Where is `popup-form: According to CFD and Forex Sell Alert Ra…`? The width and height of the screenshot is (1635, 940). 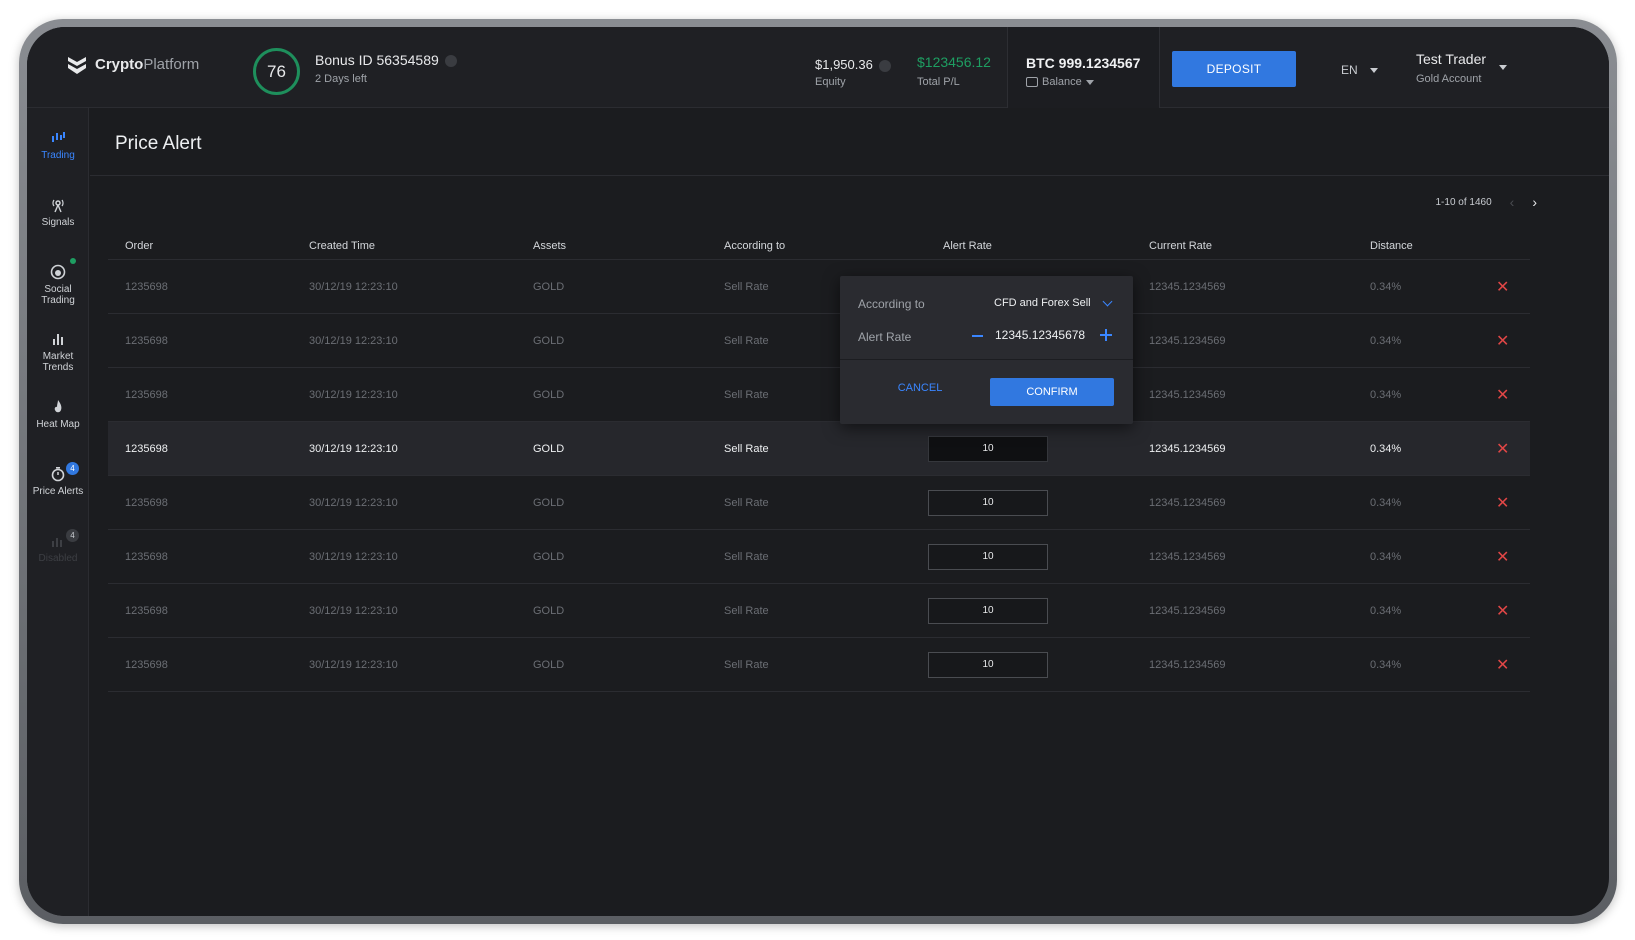
popup-form: According to CFD and Forex Sell Alert Ra… is located at coordinates (986, 318).